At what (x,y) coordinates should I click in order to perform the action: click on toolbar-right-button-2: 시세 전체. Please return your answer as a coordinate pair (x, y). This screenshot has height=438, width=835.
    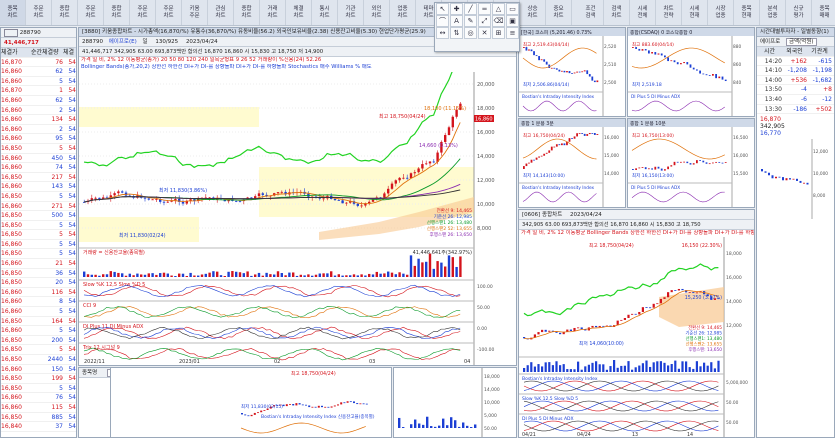
    Looking at the image, I should click on (643, 12).